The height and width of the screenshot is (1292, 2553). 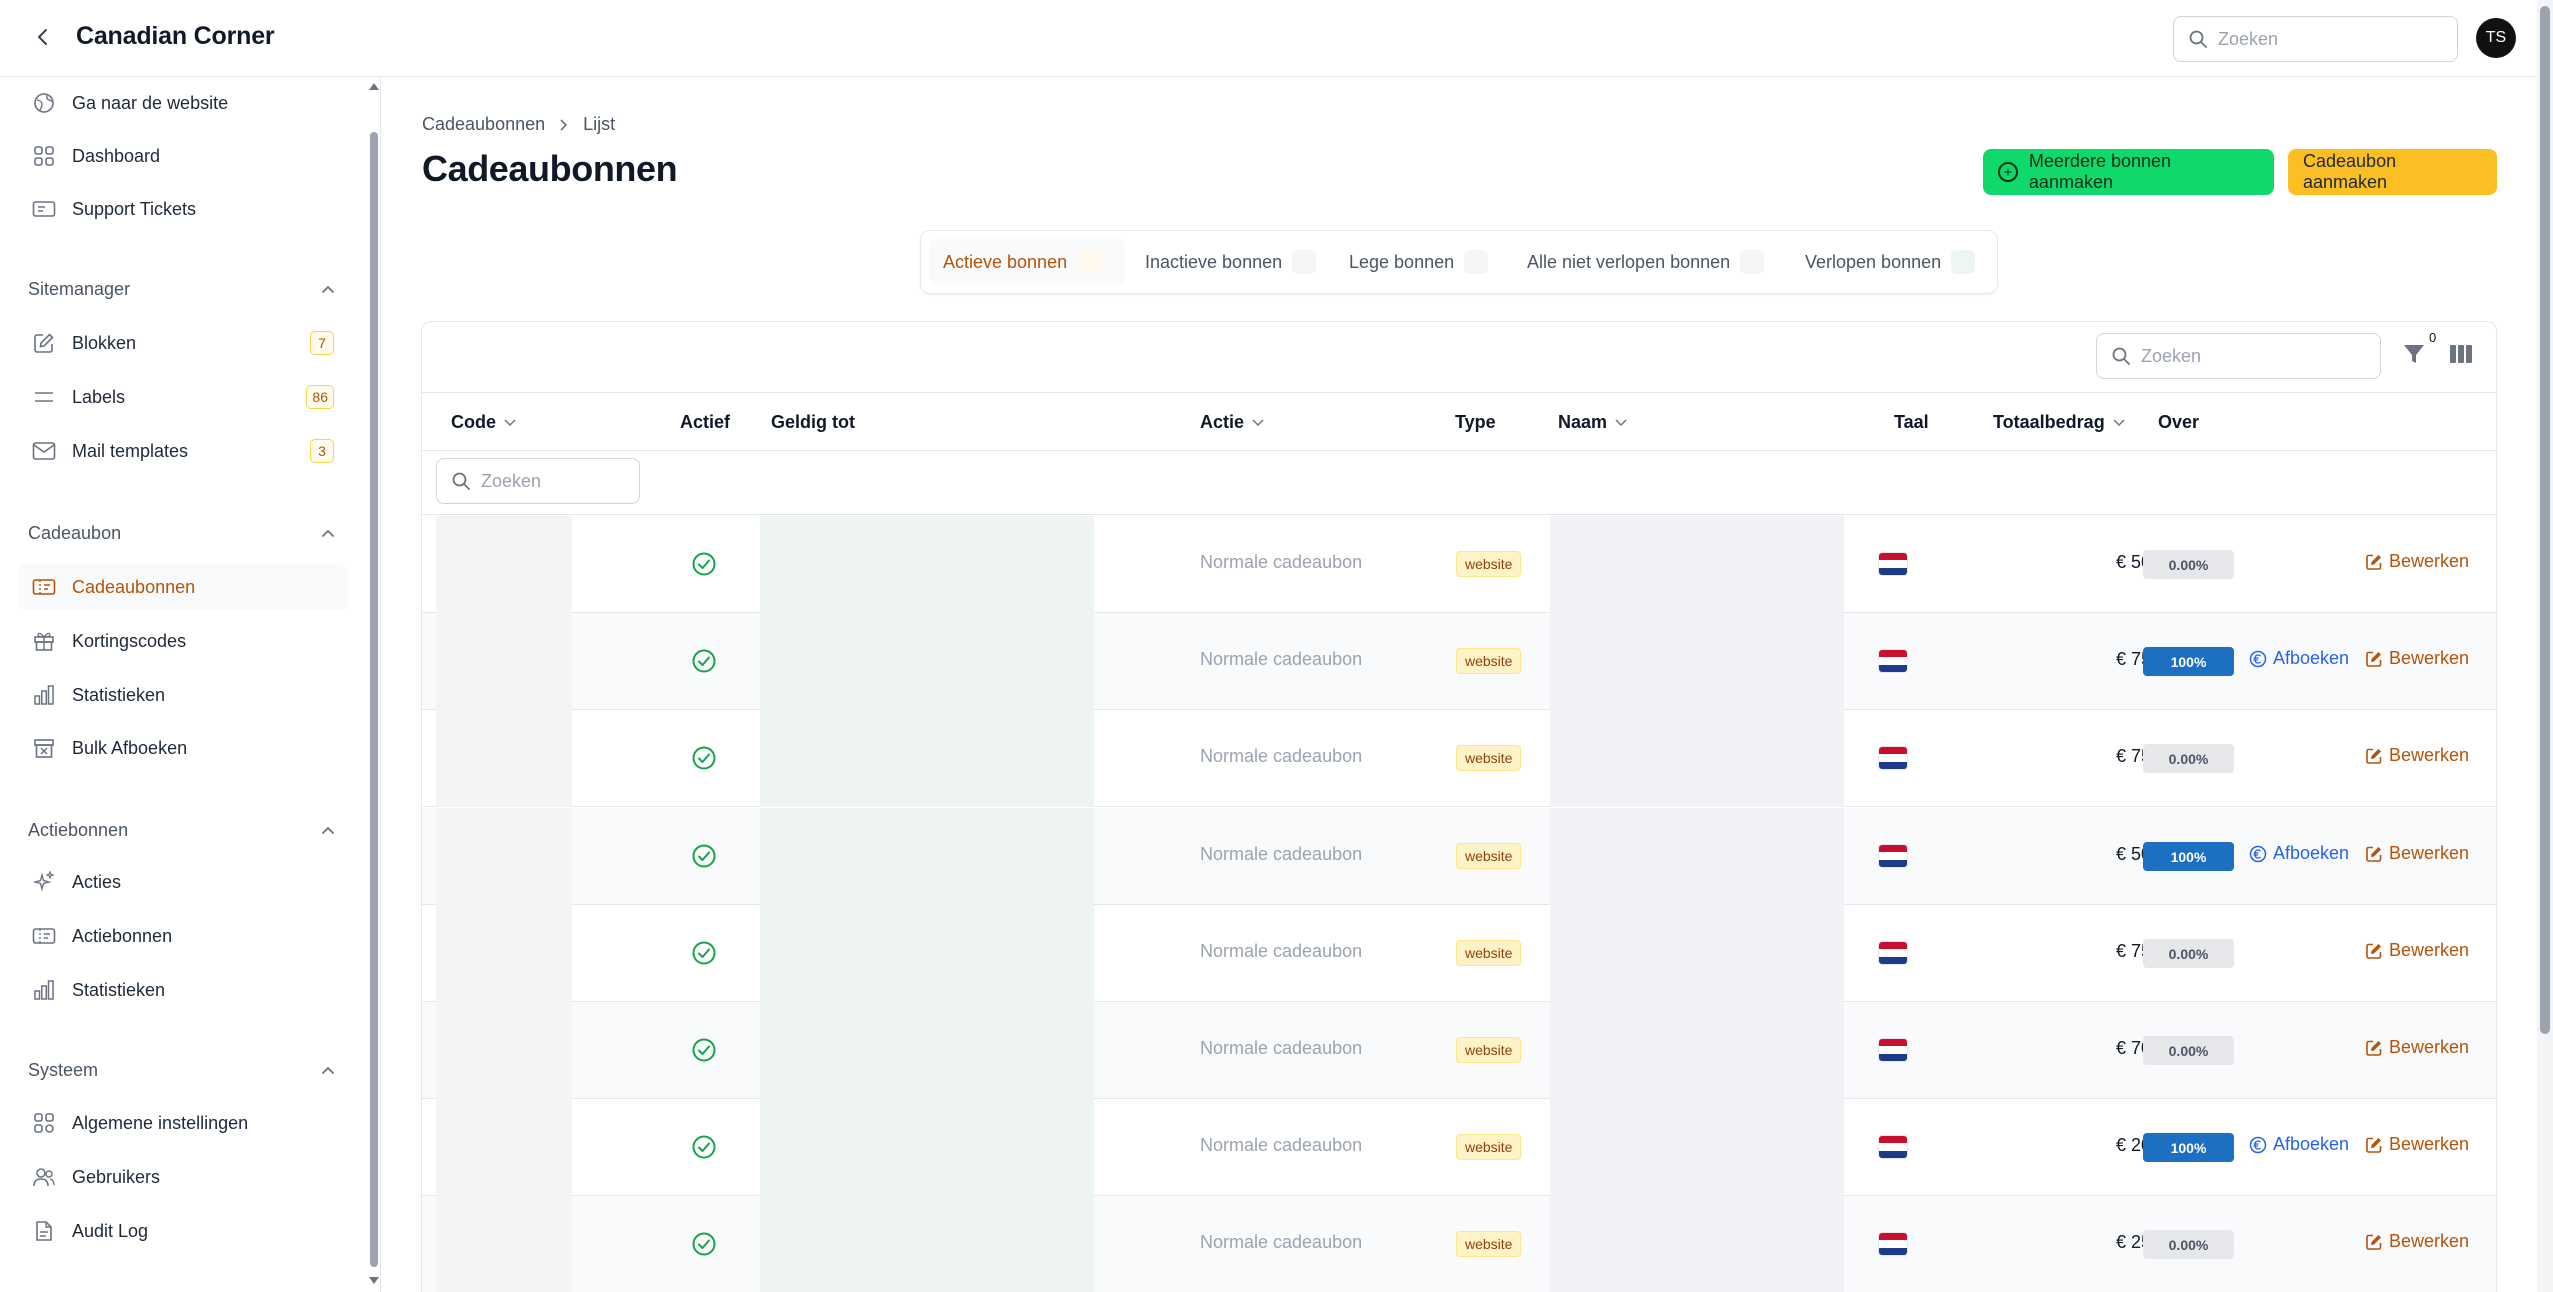 I want to click on voucher-icon, so click(x=44, y=587).